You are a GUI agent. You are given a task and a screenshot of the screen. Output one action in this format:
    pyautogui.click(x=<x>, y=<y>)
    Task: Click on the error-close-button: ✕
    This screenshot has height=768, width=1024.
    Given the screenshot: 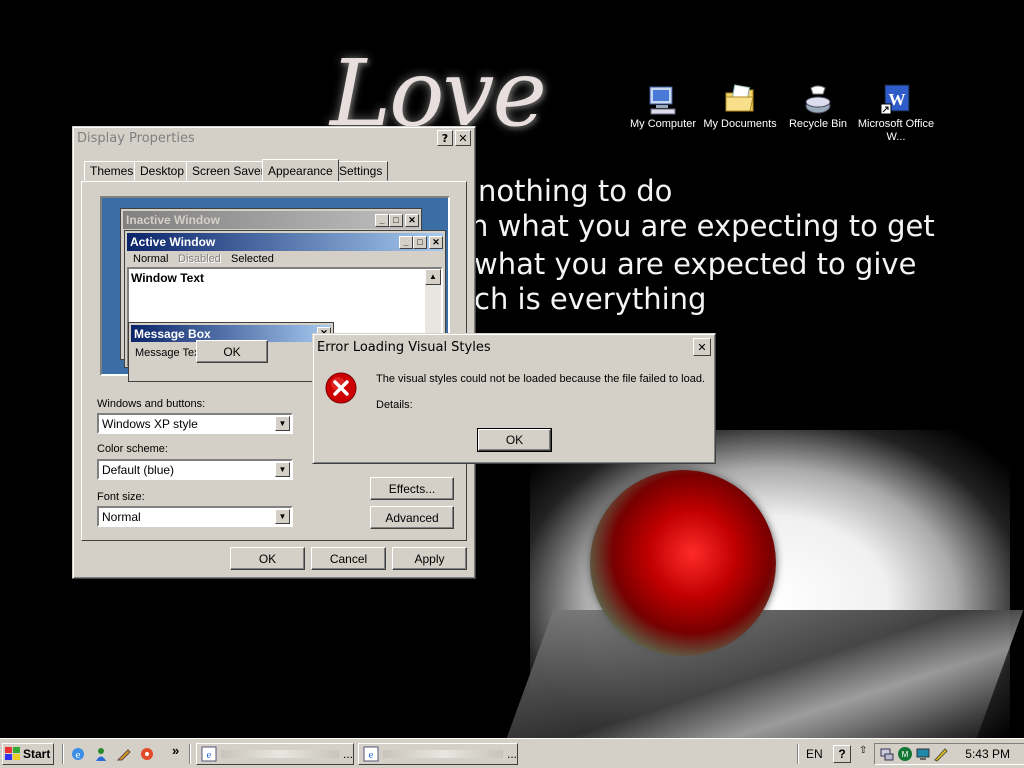 What is the action you would take?
    pyautogui.click(x=702, y=347)
    